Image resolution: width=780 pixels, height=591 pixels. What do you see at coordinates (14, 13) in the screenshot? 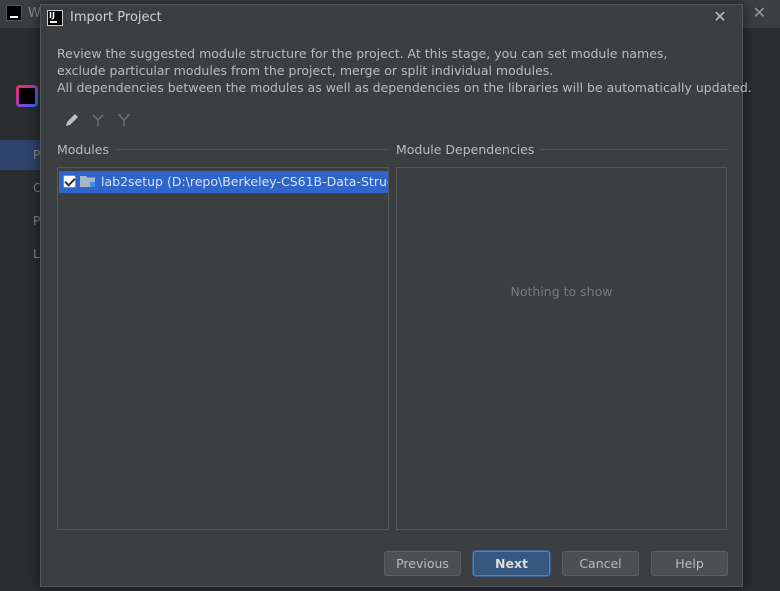
I see `intellij-app-icon` at bounding box center [14, 13].